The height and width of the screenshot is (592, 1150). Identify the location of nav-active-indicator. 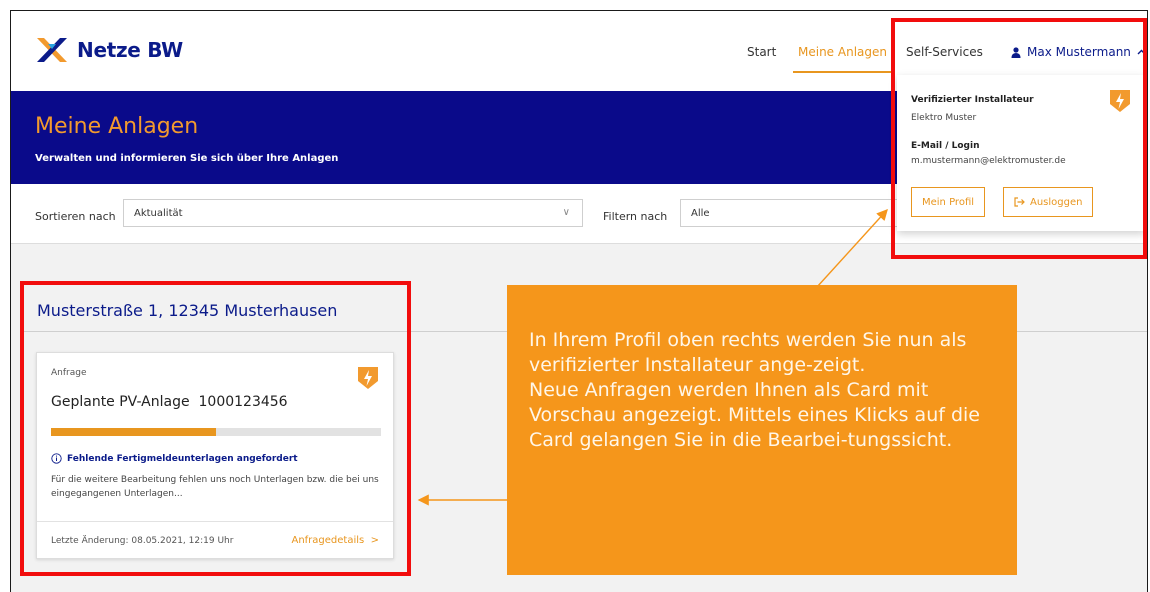
(842, 72).